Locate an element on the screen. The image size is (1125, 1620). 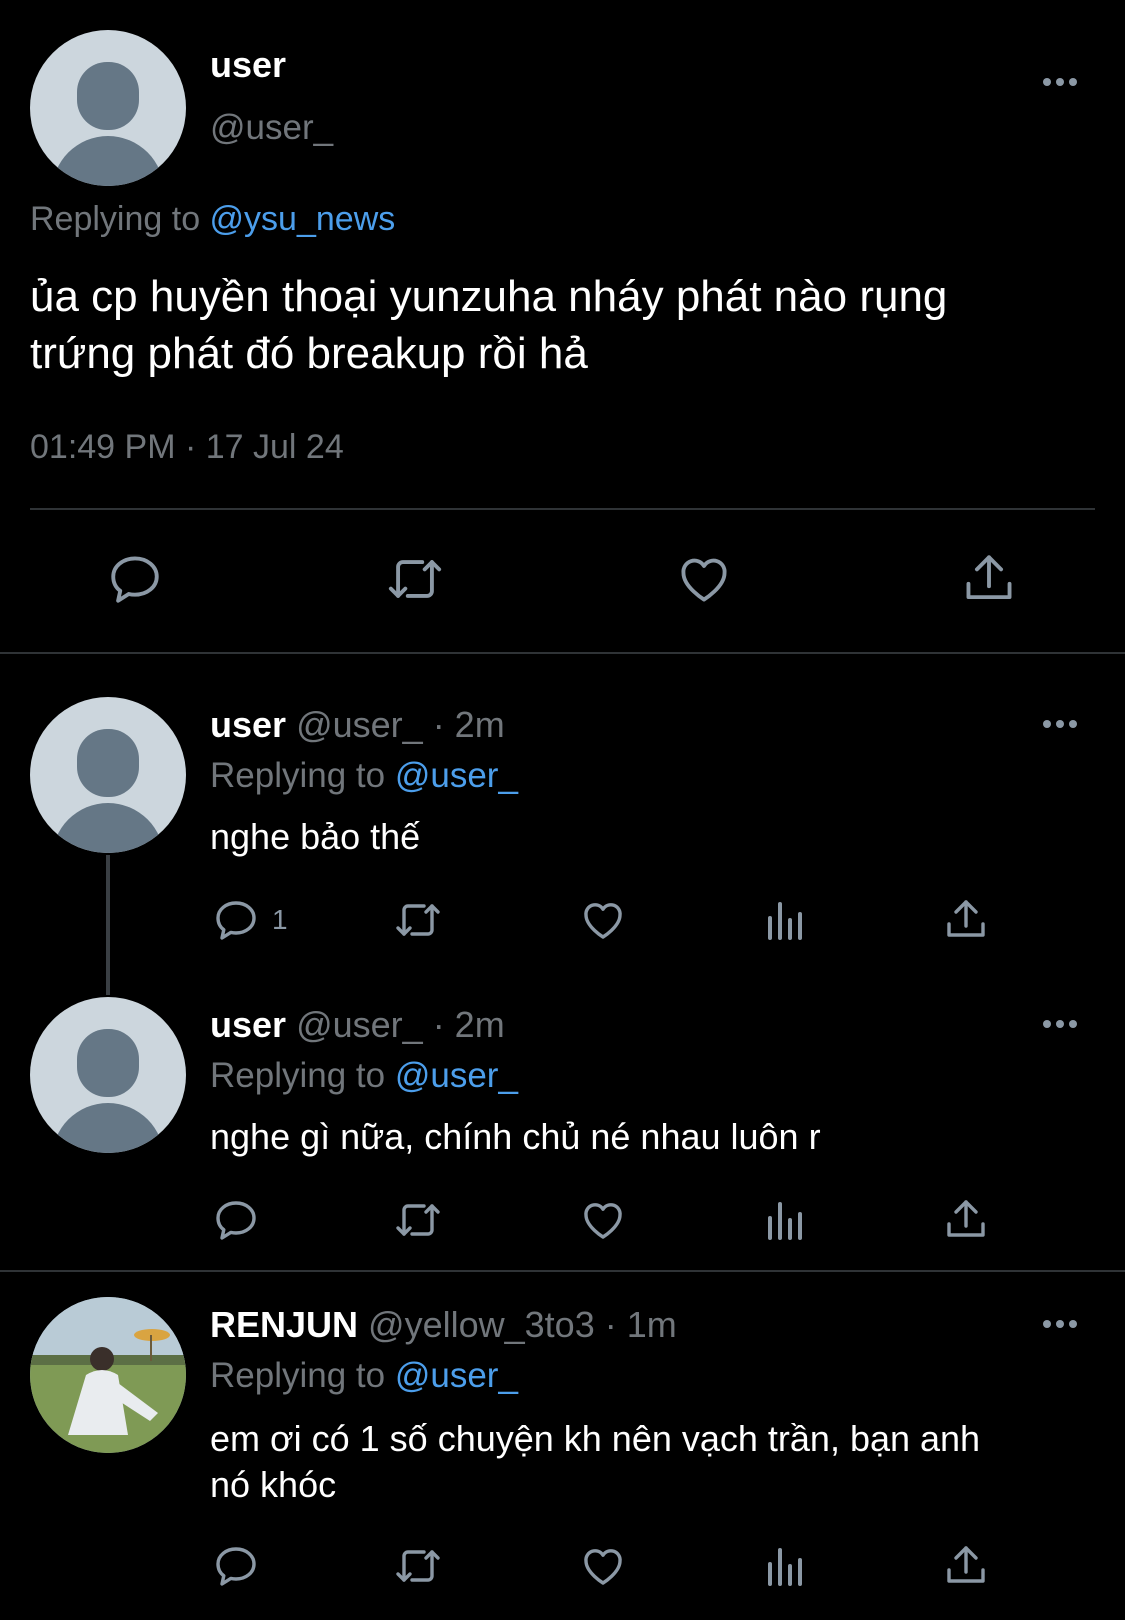
reply-text: nghe gì nữa, chính chủ né nhau luôn r is located at coordinates (515, 1136).